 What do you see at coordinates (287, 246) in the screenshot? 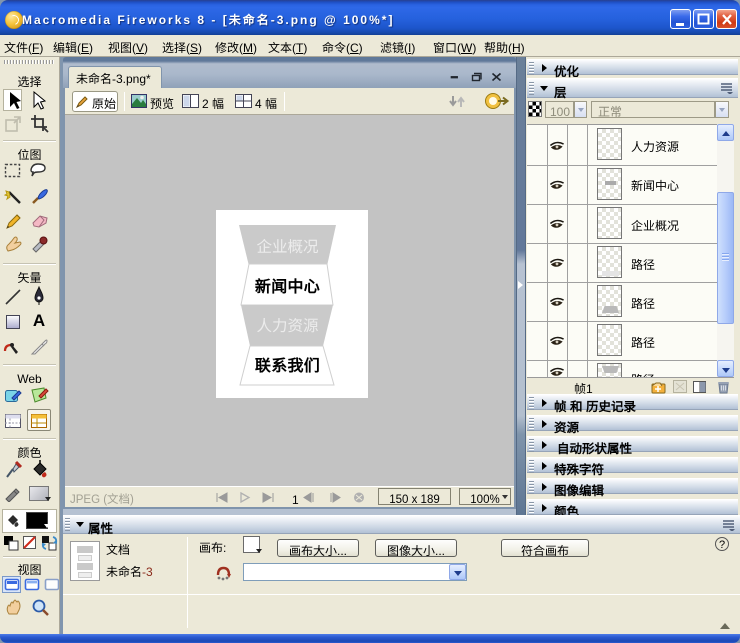
I see `svg-text: 企业概况` at bounding box center [287, 246].